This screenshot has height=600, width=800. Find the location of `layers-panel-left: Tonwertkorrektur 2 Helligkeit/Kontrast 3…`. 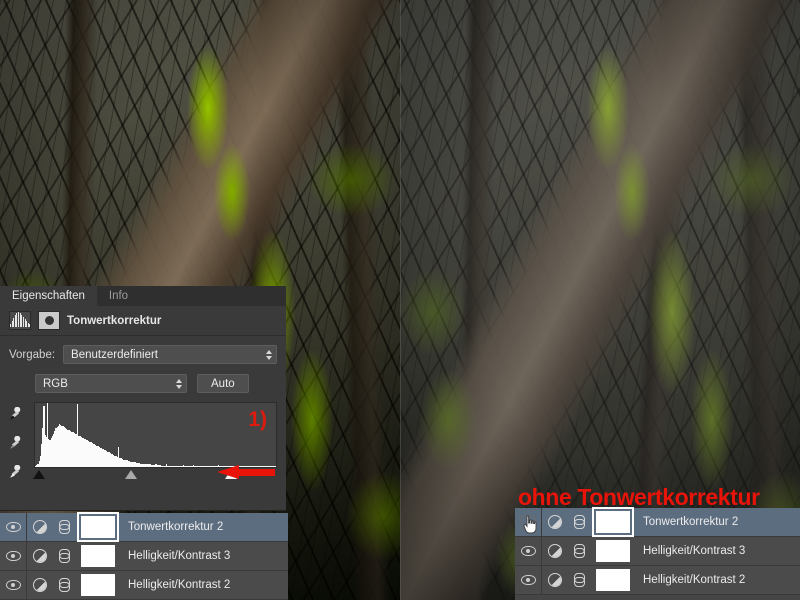

layers-panel-left: Tonwertkorrektur 2 Helligkeit/Kontrast 3… is located at coordinates (144, 556).